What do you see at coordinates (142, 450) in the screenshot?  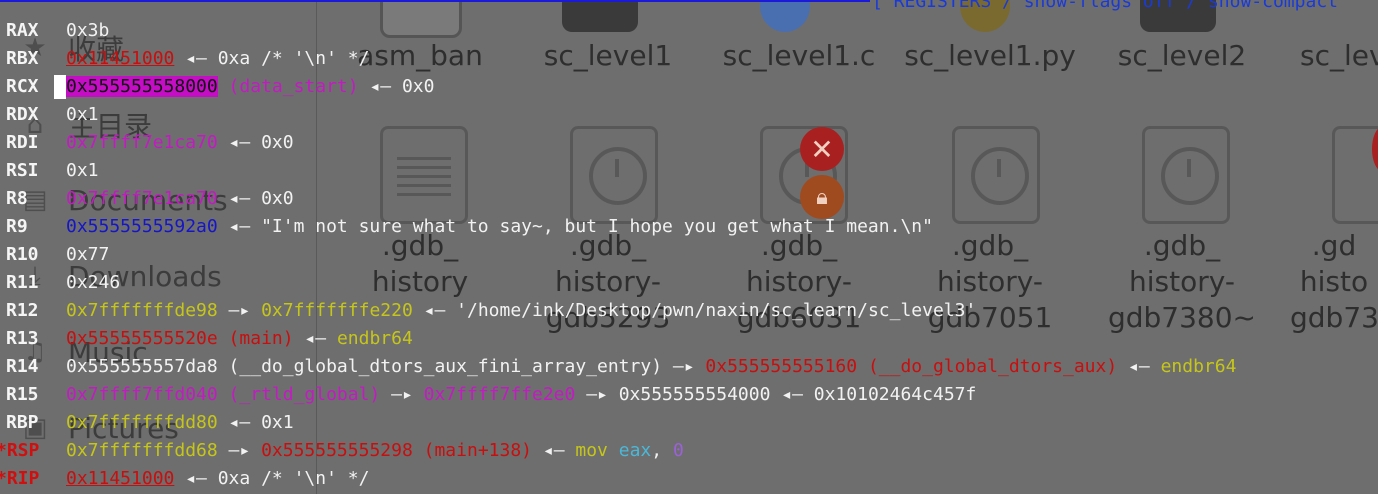 I see `register-value-part: 0x7fffffffdd68` at bounding box center [142, 450].